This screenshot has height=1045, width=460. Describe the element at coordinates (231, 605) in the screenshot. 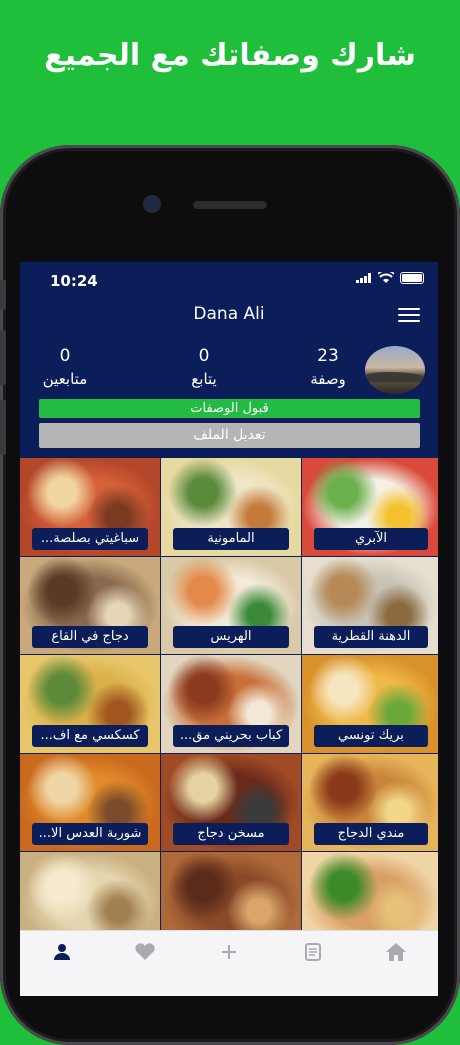

I see `recipe-card: الهريس` at that location.